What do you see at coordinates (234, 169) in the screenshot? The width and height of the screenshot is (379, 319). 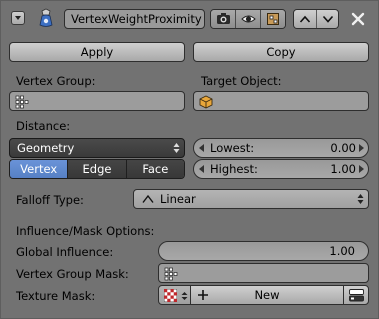 I see `highest-label: Highest:` at bounding box center [234, 169].